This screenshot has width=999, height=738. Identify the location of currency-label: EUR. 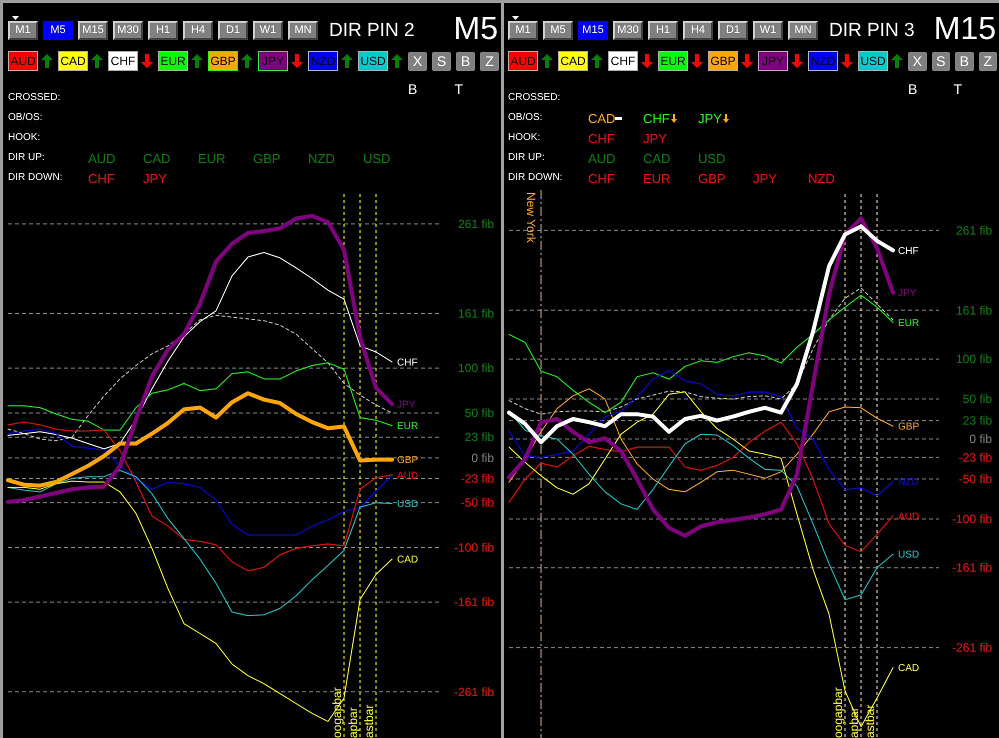
(212, 158).